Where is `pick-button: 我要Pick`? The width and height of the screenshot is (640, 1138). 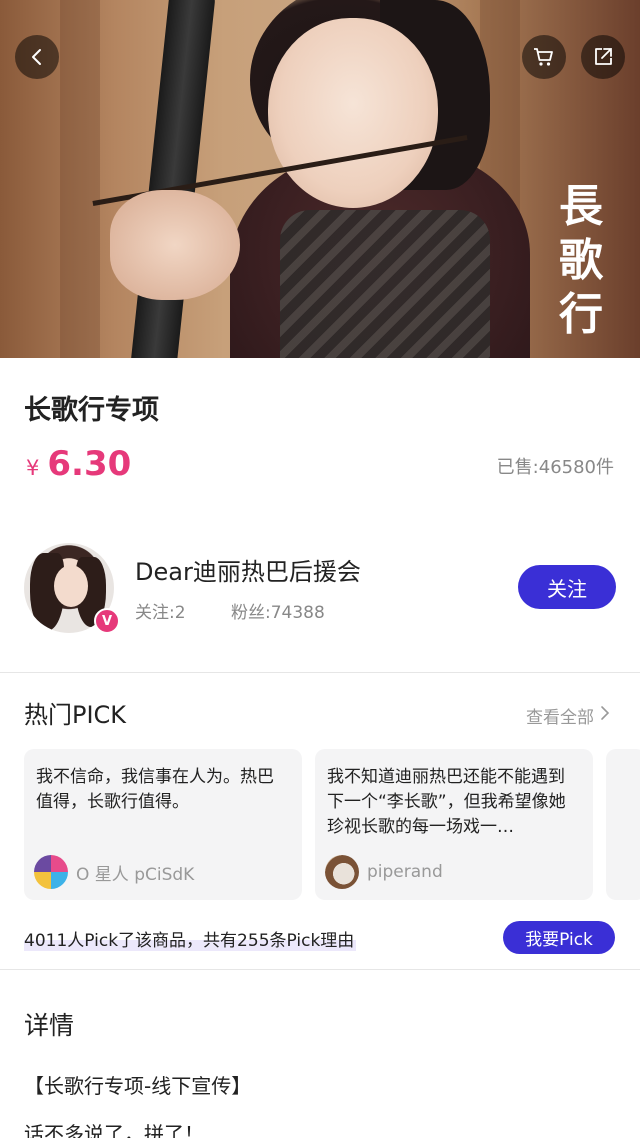
pick-button: 我要Pick is located at coordinates (559, 937).